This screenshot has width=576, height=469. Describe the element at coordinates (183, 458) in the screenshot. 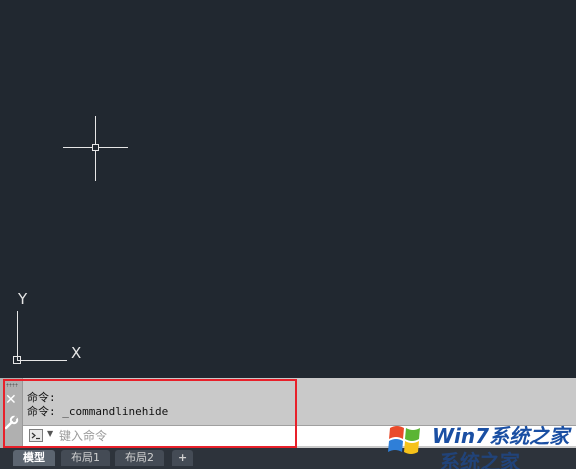

I see `add-layout-button: +` at that location.